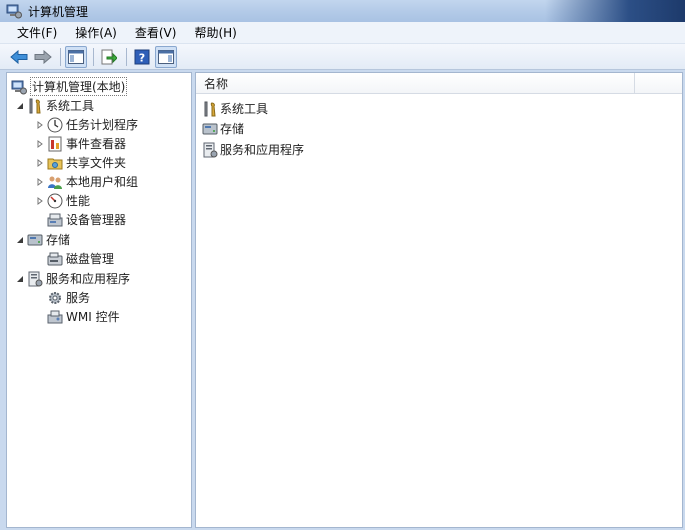 Image resolution: width=685 pixels, height=530 pixels. I want to click on export-list-icon, so click(109, 56).